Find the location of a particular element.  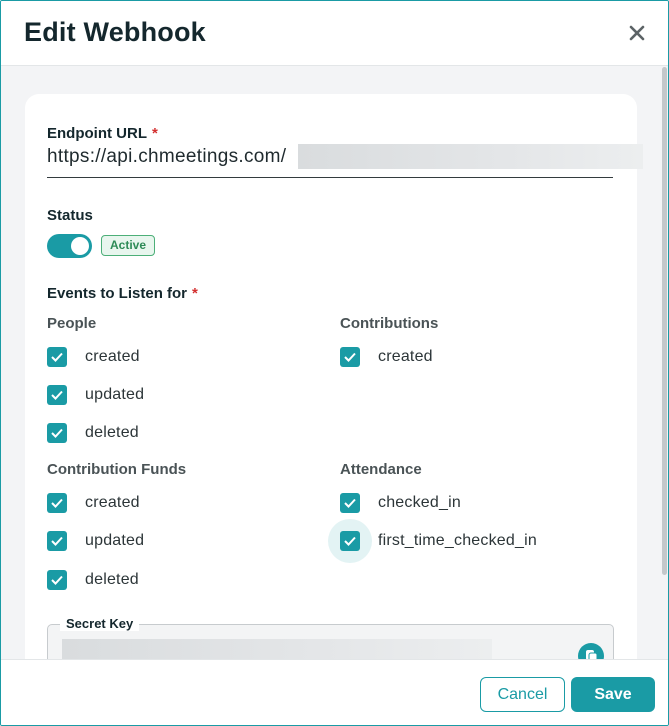

group-title-attendance: Attendance is located at coordinates (381, 469).